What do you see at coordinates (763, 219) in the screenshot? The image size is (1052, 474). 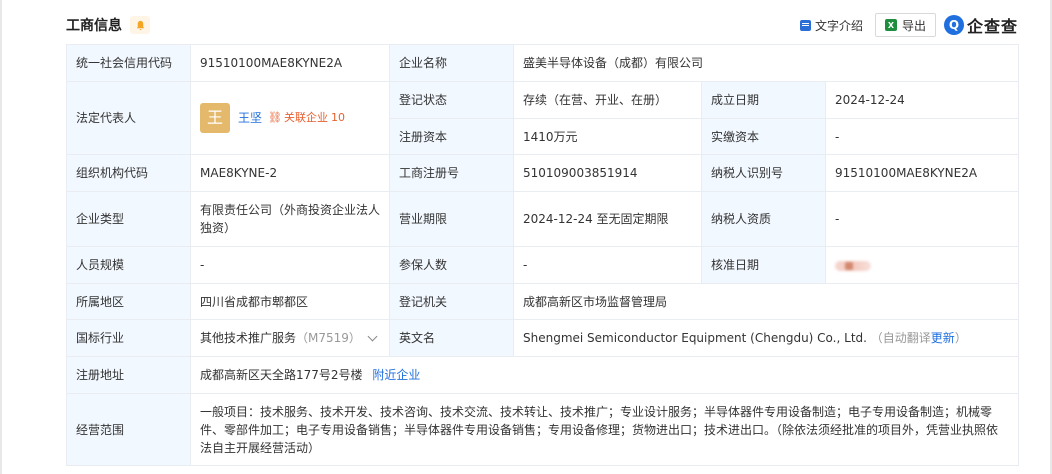 I see `taxpayer-qual-label: 纳税人资质` at bounding box center [763, 219].